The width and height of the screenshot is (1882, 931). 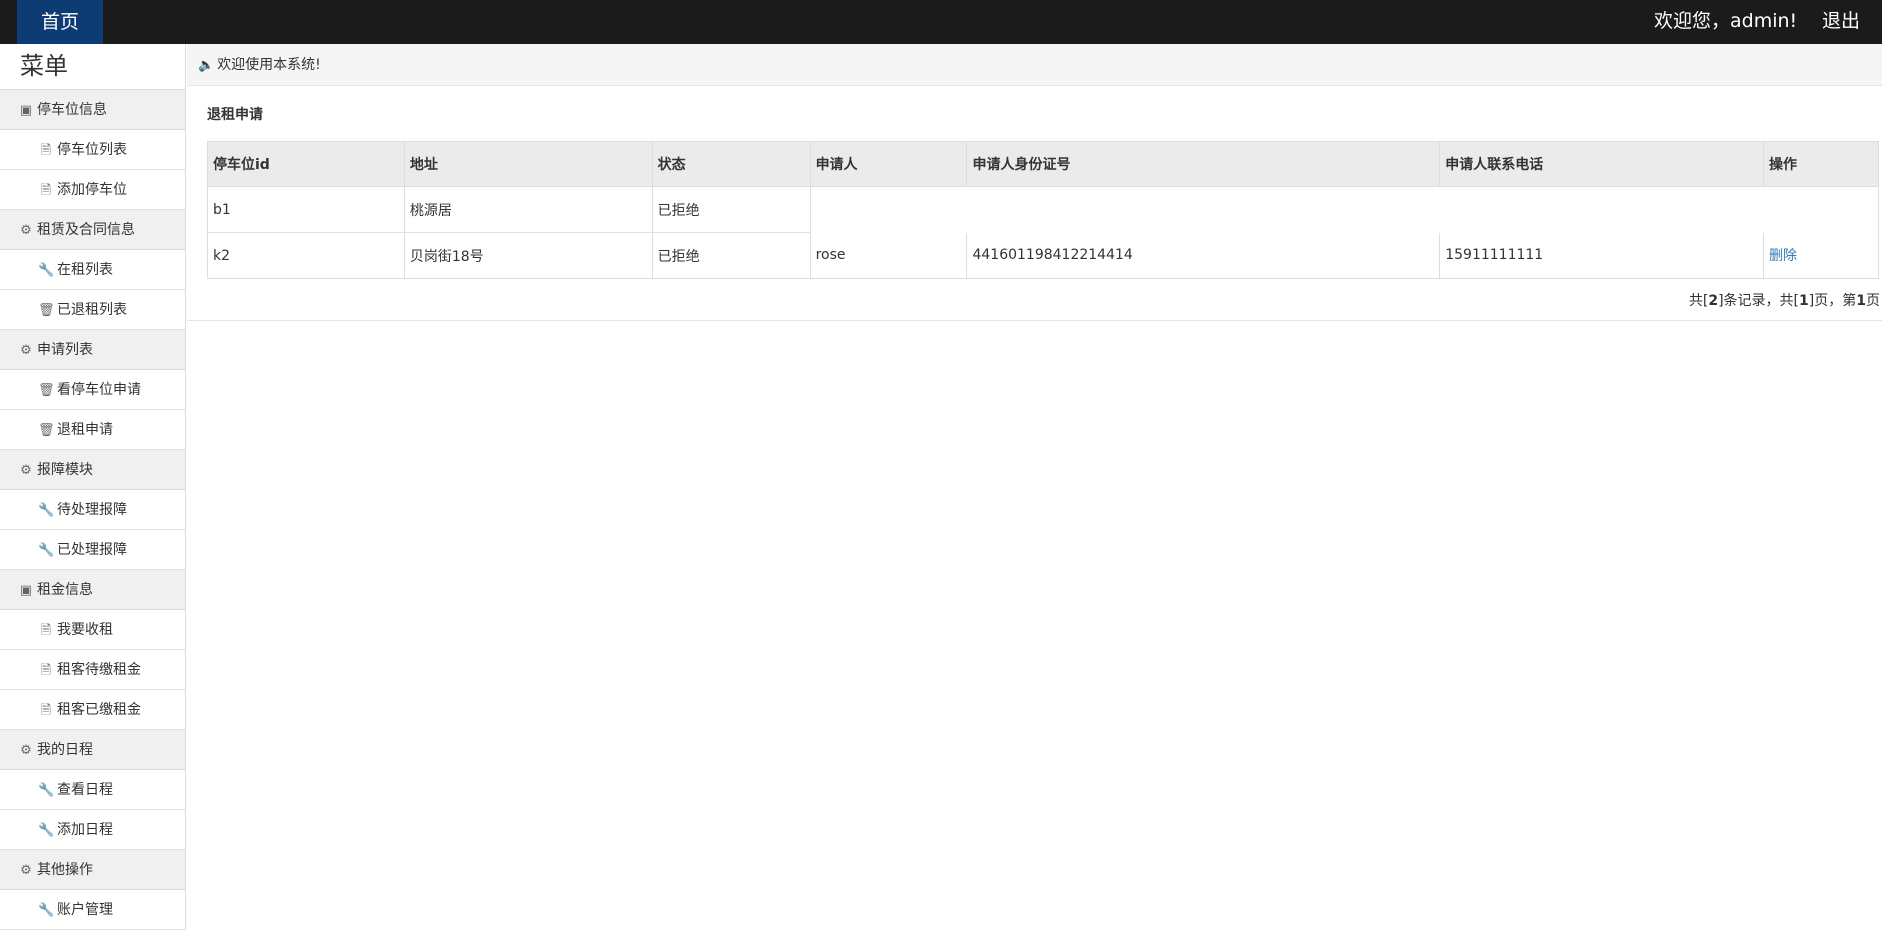 What do you see at coordinates (1821, 164) in the screenshot?
I see `column-header: 操作` at bounding box center [1821, 164].